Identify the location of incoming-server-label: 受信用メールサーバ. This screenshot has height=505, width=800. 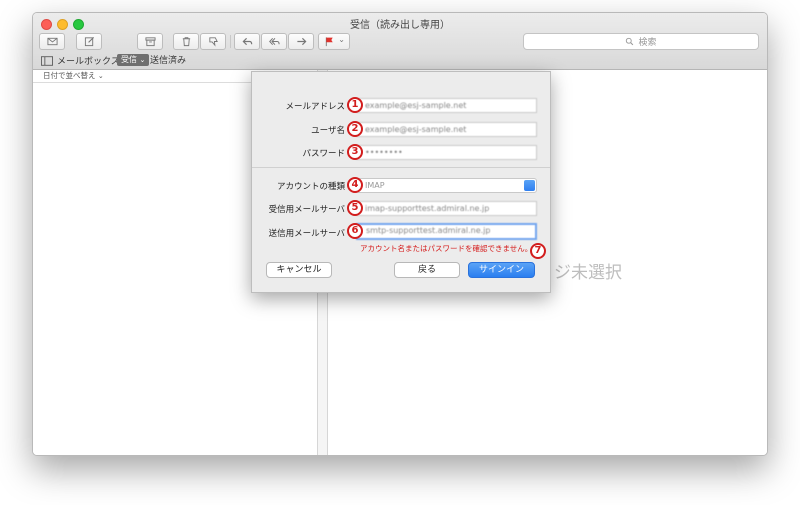
(306, 210).